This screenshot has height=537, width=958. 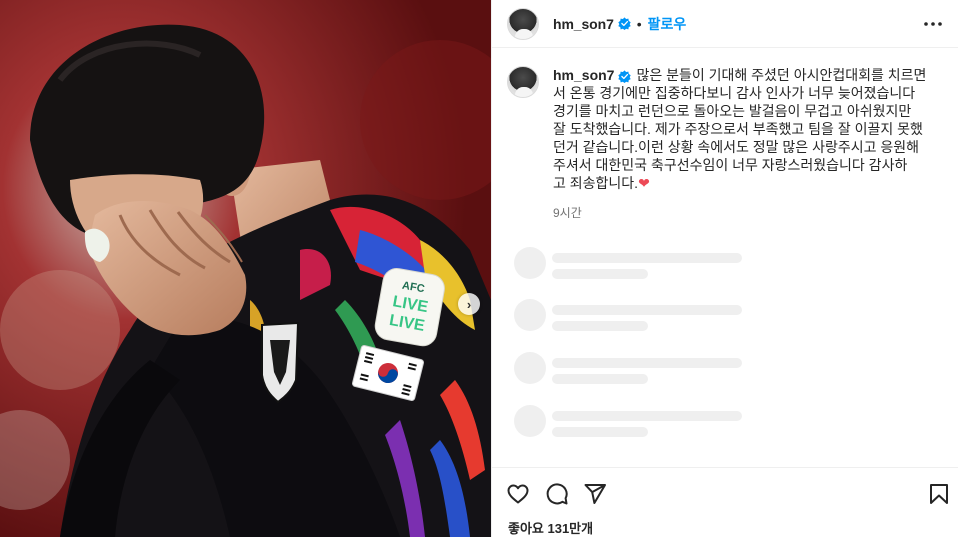 I want to click on caption-line-4: 잘 도착했습니다. 제가 주장으로서 부족했고 팀을 잘 이끌지 못했, so click(x=738, y=129).